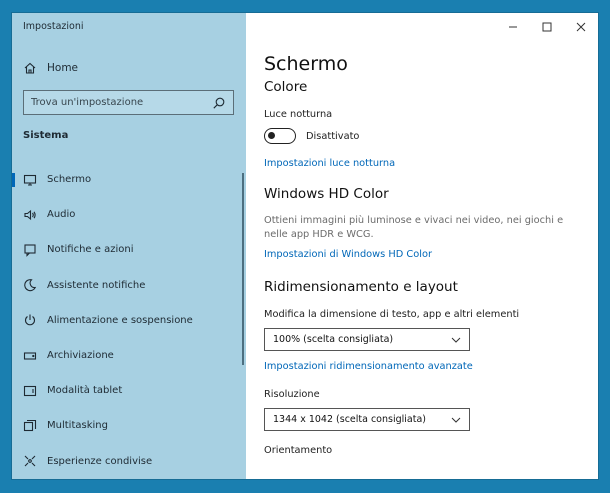 The width and height of the screenshot is (610, 493). Describe the element at coordinates (129, 214) in the screenshot. I see `sidebar-item-audio: Audio` at that location.